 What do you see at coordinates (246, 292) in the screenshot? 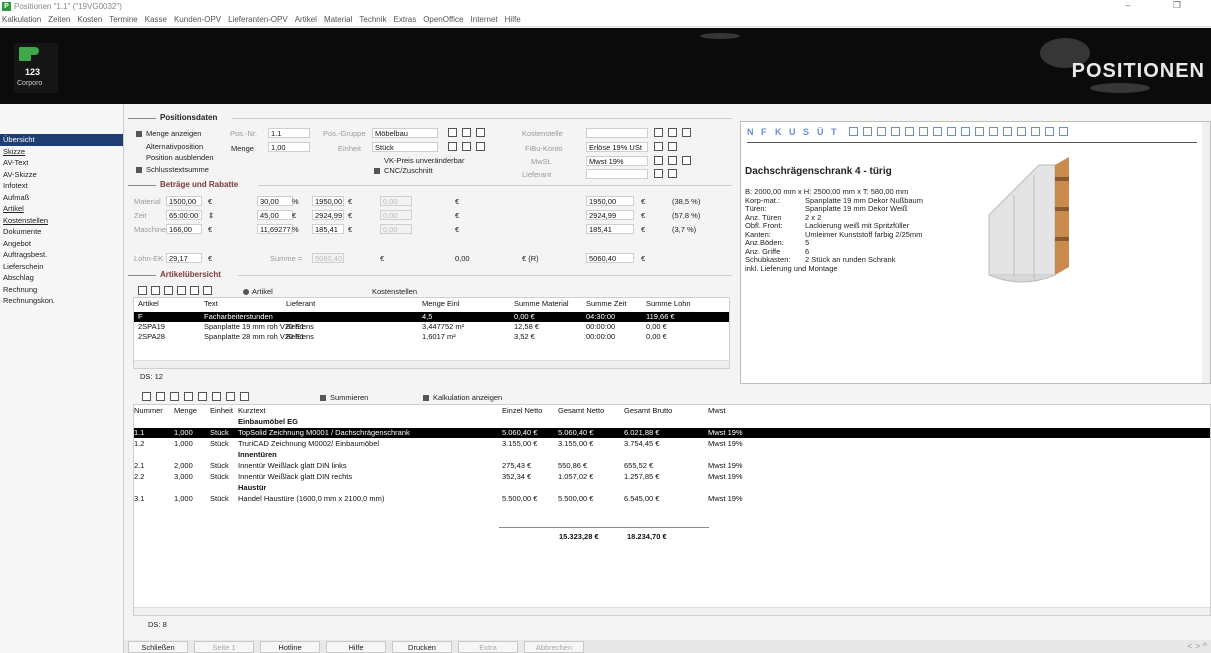
I see `artikel-radio` at bounding box center [246, 292].